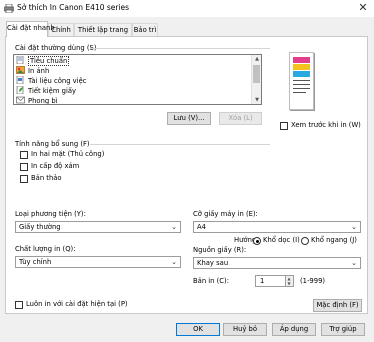 This screenshot has height=342, width=374. I want to click on tab-maintenance: Bảo trì, so click(145, 29).